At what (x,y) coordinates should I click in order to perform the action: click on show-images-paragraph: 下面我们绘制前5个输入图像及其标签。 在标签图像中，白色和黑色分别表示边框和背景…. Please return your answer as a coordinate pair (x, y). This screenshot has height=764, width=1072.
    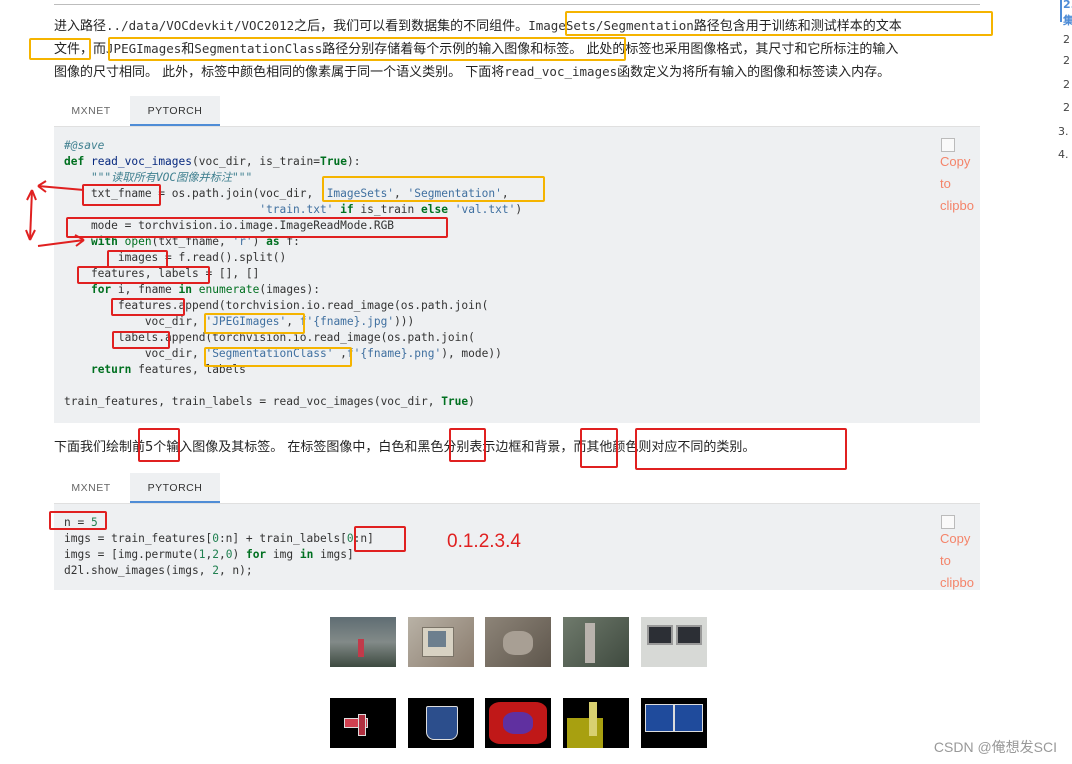
    Looking at the image, I should click on (519, 448).